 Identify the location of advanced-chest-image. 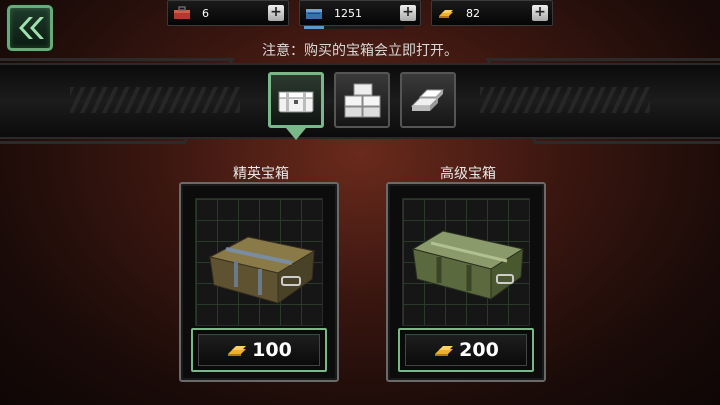
(466, 262).